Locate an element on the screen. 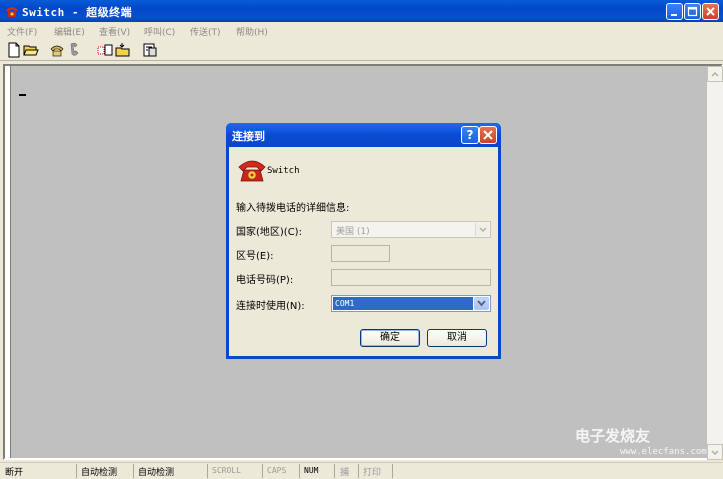  status-detect-2: 自动检测 is located at coordinates (156, 473).